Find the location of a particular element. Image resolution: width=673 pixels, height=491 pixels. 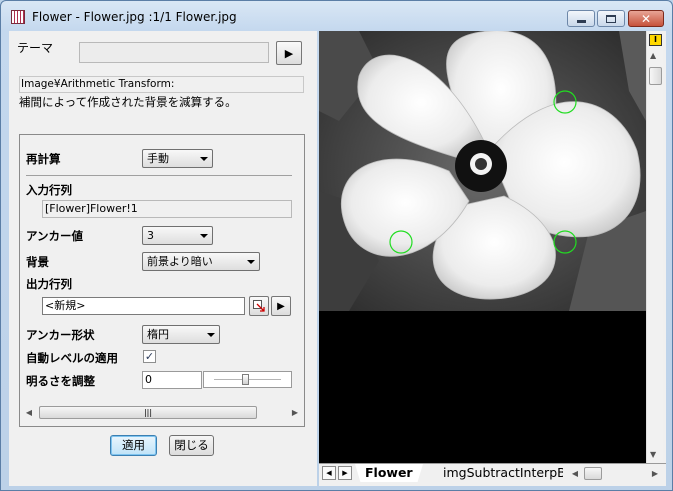

minimize-button is located at coordinates (581, 18).